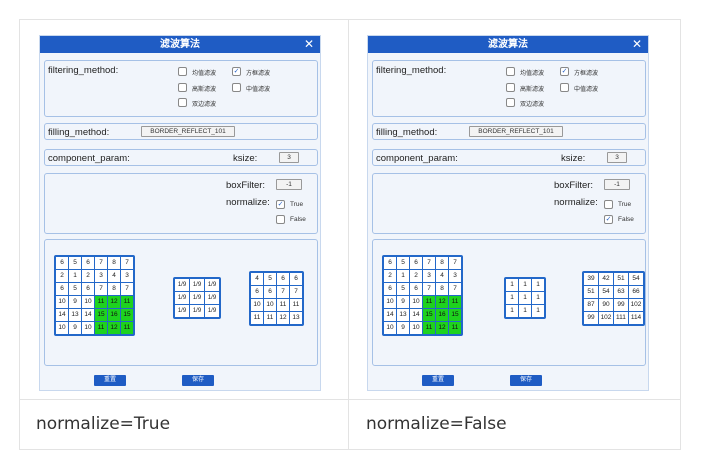 The height and width of the screenshot is (458, 711). I want to click on normalize-true-checkbox: ✓, so click(280, 204).